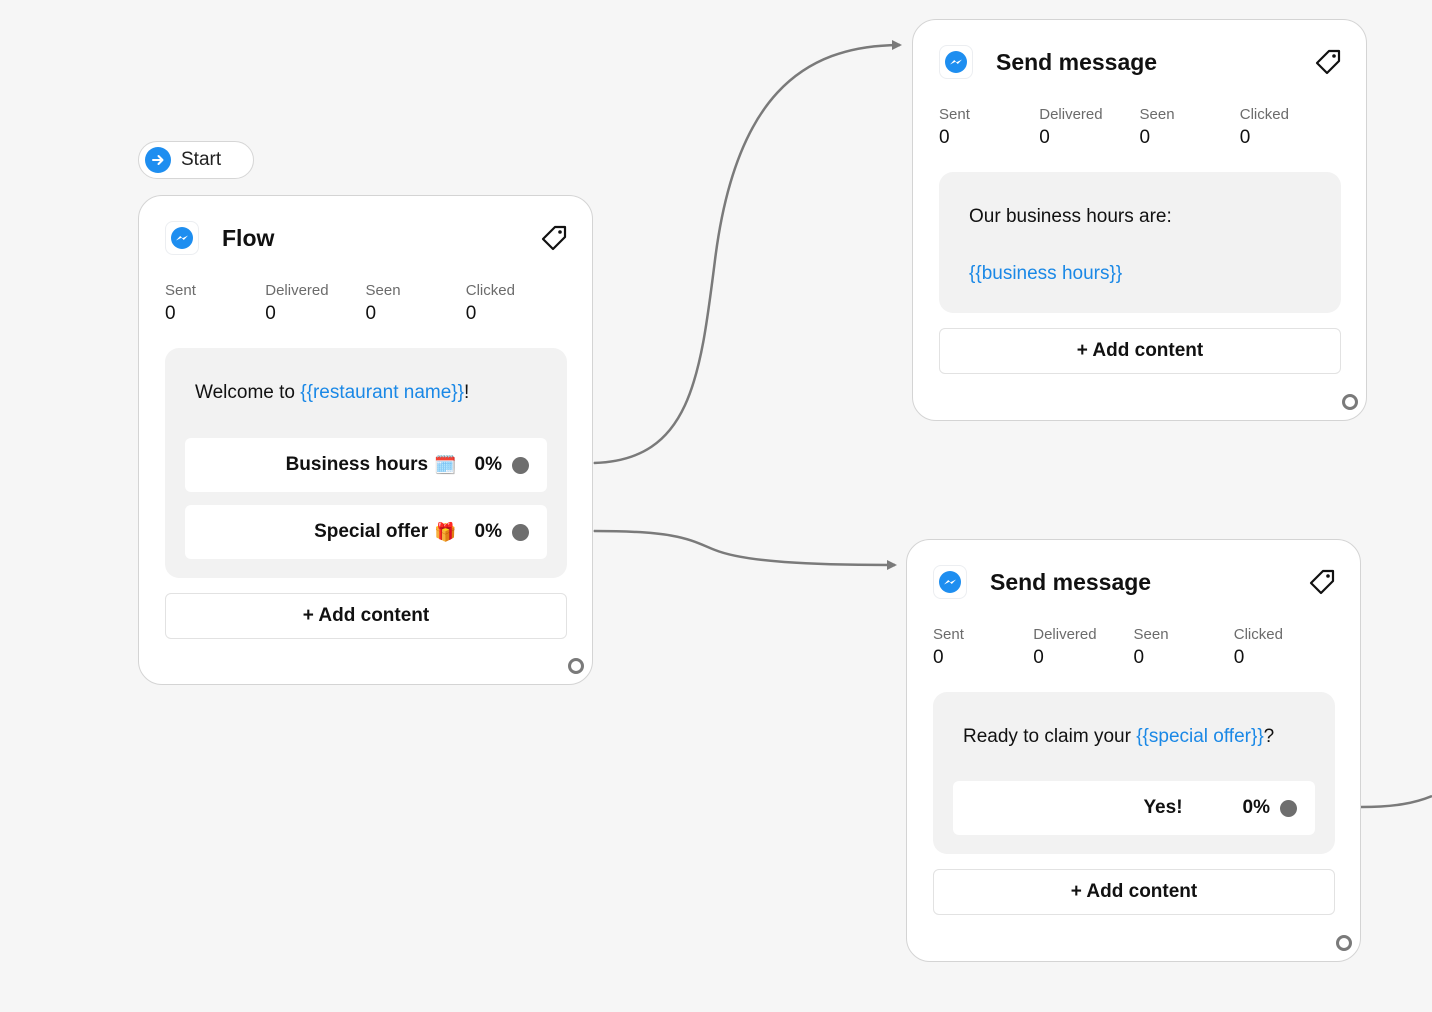  I want to click on connector-business-hours, so click(733, 254).